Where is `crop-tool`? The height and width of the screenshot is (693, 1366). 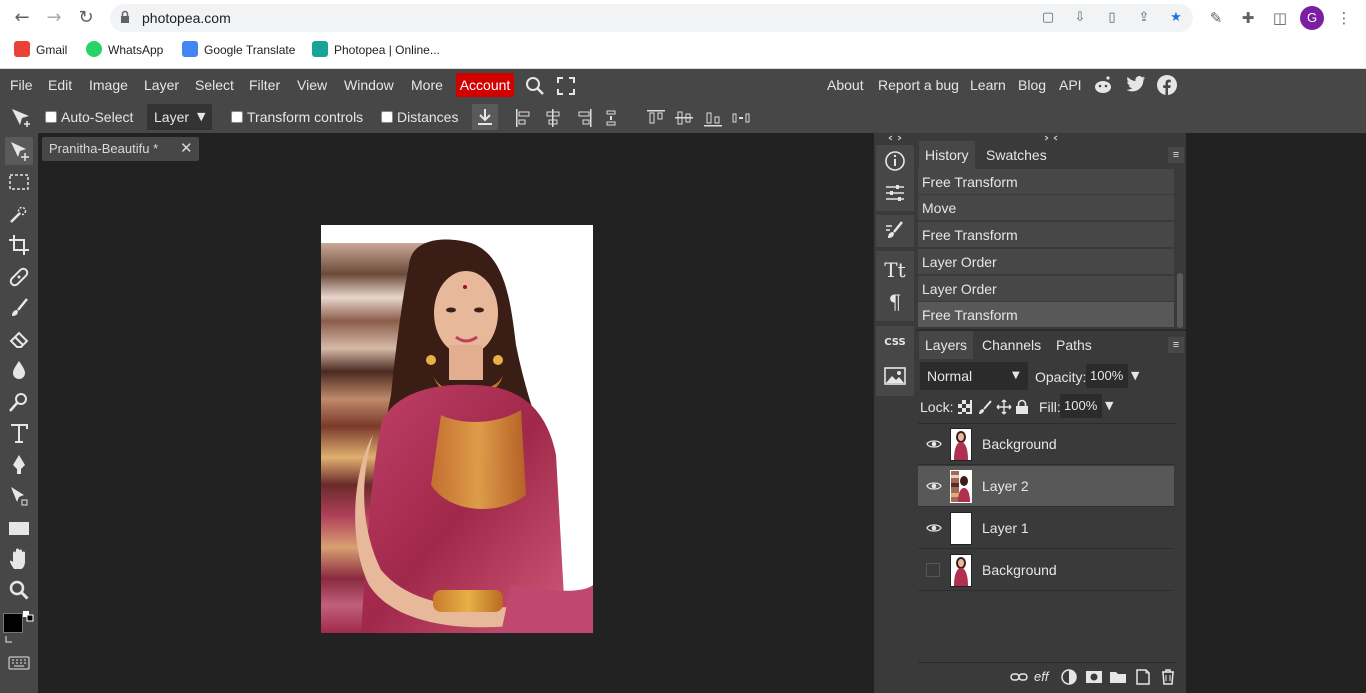
crop-tool is located at coordinates (19, 245).